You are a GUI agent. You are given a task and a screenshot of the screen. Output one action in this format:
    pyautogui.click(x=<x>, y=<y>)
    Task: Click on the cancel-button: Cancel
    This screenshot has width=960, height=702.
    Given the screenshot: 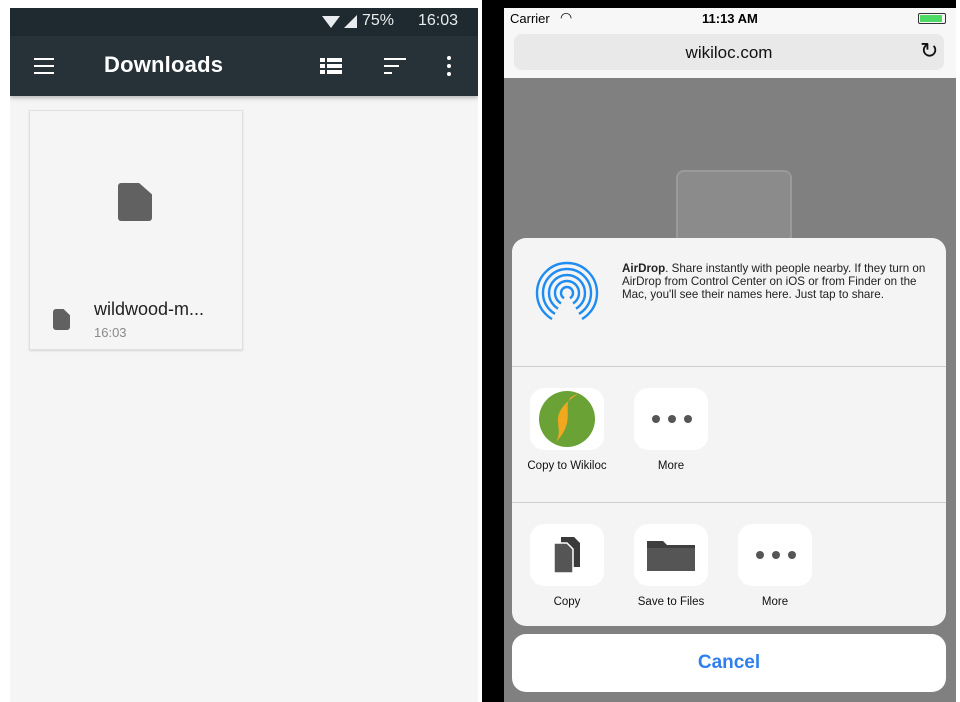 What is the action you would take?
    pyautogui.click(x=729, y=663)
    